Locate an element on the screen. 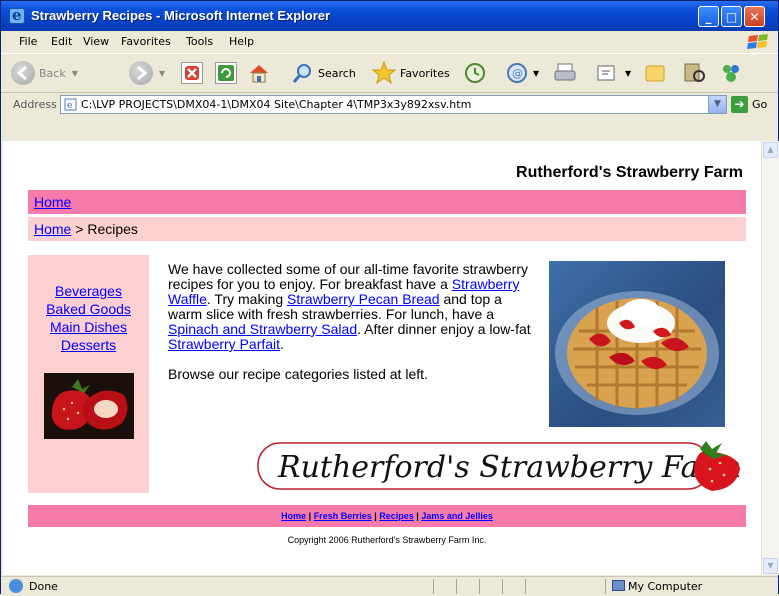 The width and height of the screenshot is (779, 596). category-link-desserts: Desserts is located at coordinates (88, 345).